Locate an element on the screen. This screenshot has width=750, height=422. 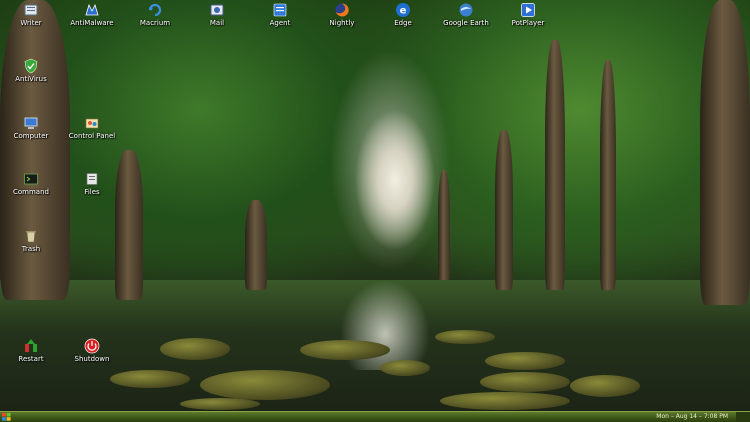
desktop-icon-files: Files is located at coordinates (92, 183).